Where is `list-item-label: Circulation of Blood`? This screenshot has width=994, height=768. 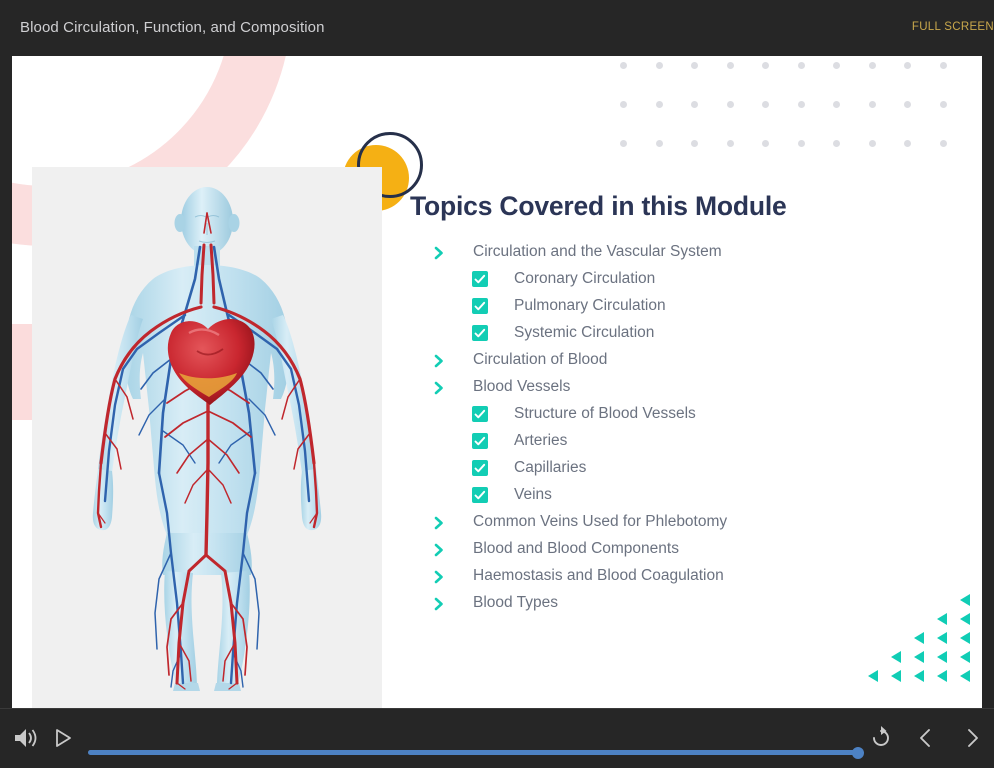
list-item-label: Circulation of Blood is located at coordinates (540, 359).